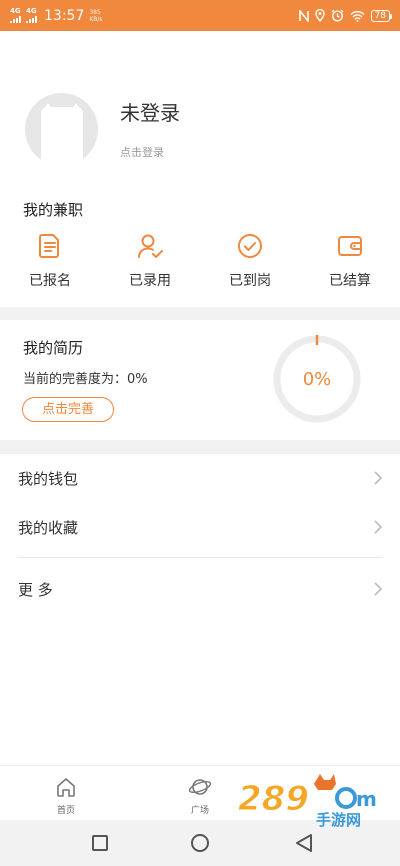  Describe the element at coordinates (303, 15) in the screenshot. I see `nfc-icon` at that location.